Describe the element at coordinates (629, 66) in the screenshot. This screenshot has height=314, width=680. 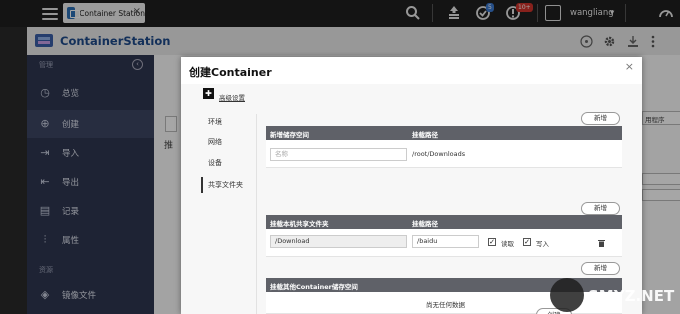
I see `dialog-close-icon: ×` at that location.